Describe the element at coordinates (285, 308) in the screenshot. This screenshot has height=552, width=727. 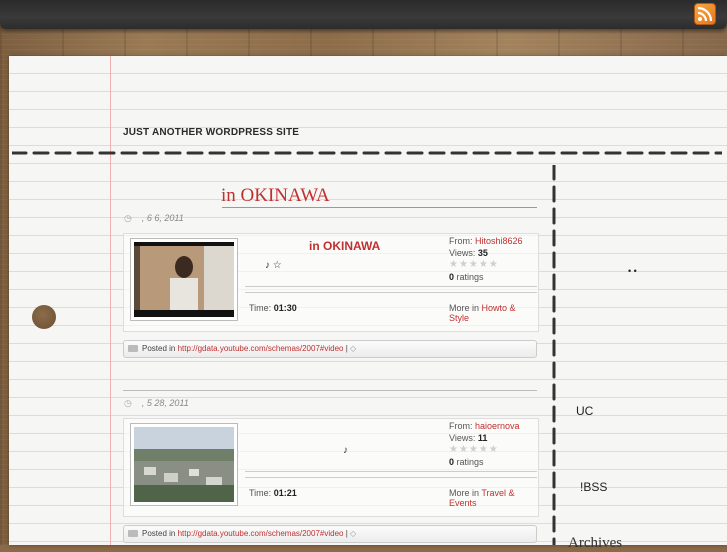
I see `time-value: 01:30` at that location.